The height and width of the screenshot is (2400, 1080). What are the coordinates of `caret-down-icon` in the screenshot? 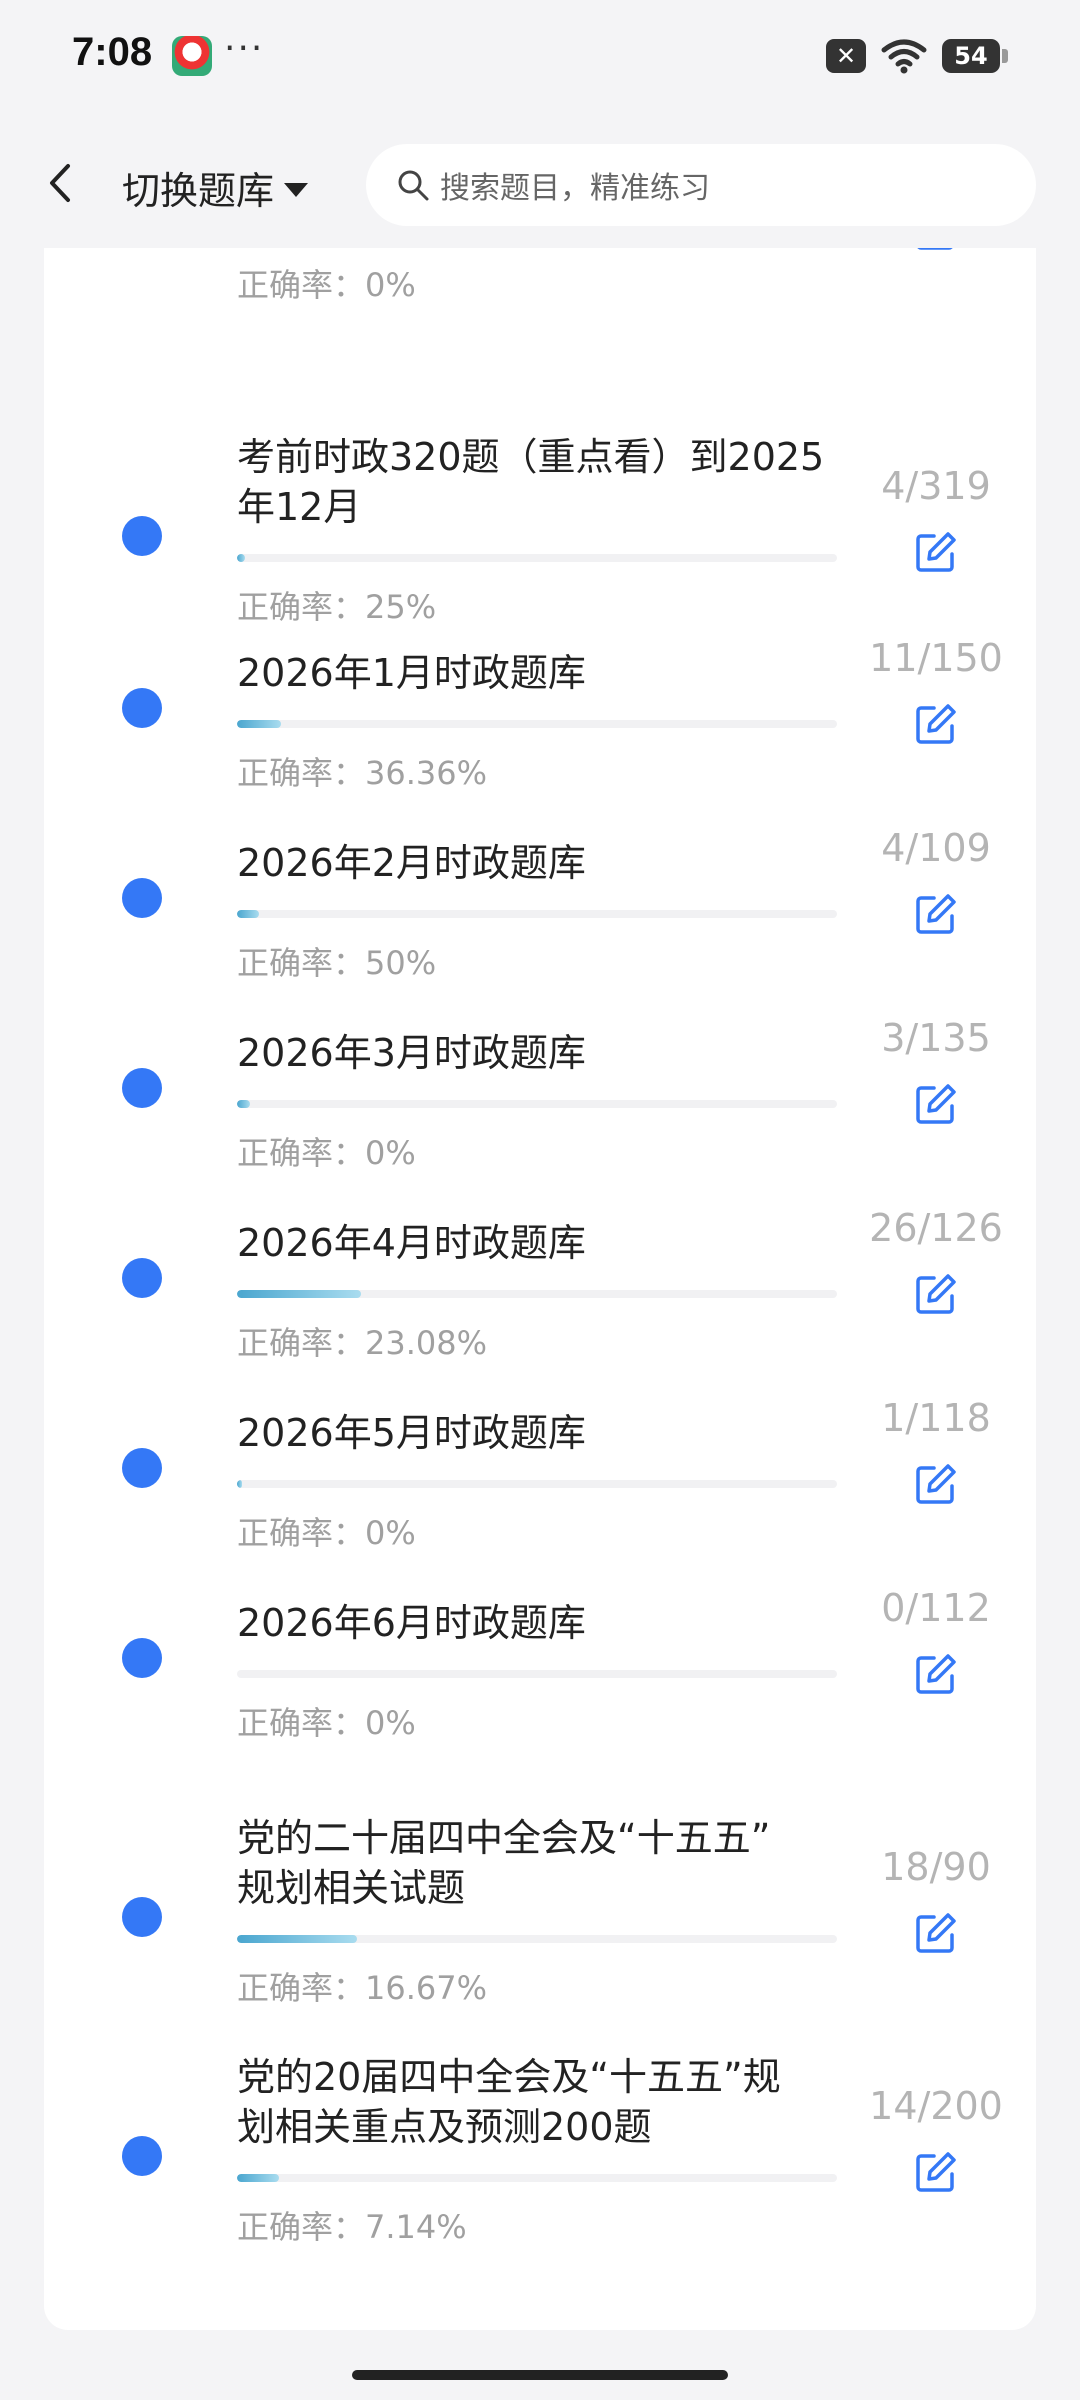 It's located at (296, 189).